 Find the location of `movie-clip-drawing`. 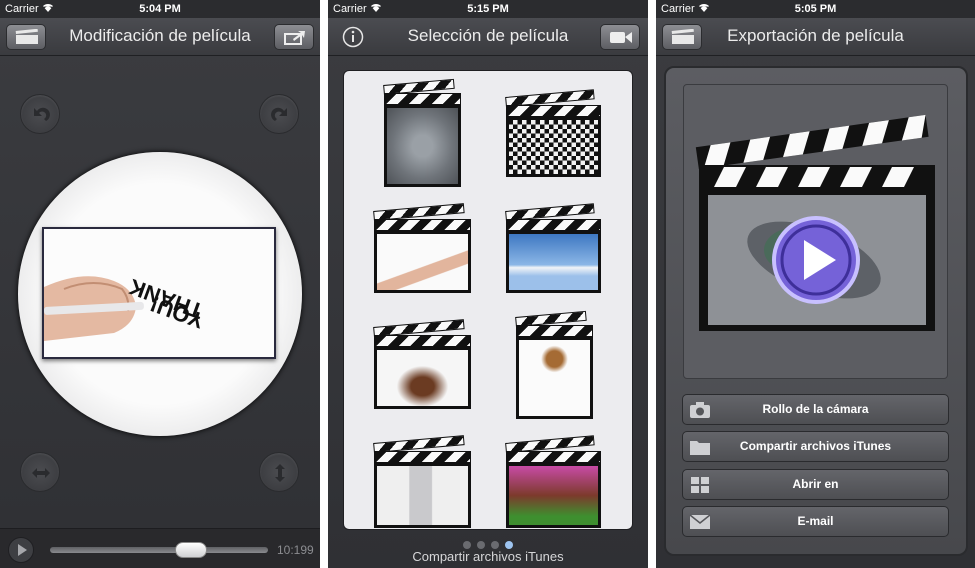

movie-clip-drawing is located at coordinates (422, 248).